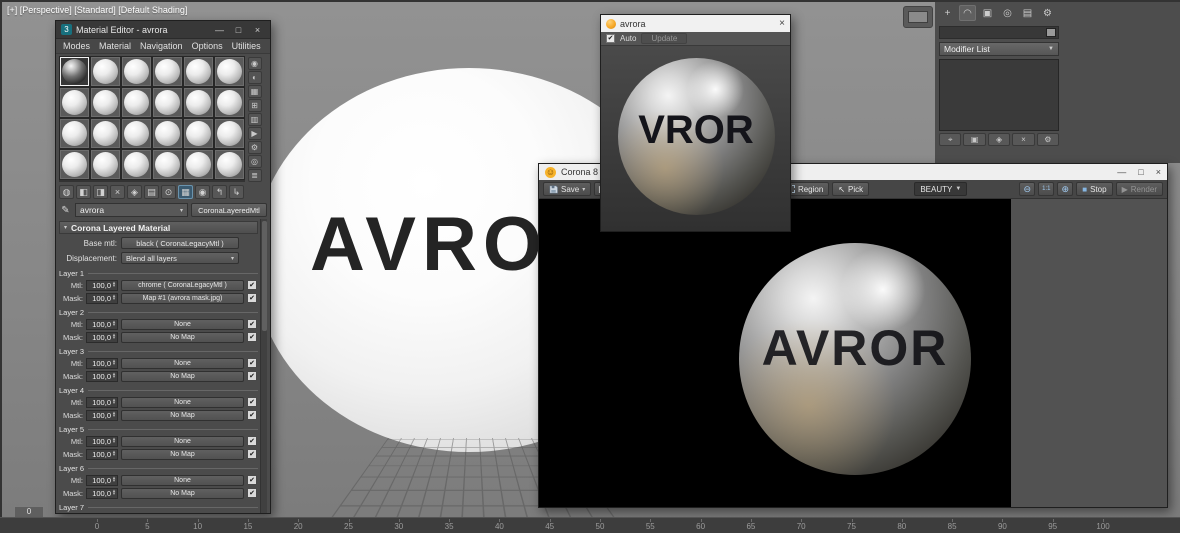 The height and width of the screenshot is (533, 1180). What do you see at coordinates (254, 77) in the screenshot?
I see `backlight-icon: ◐` at bounding box center [254, 77].